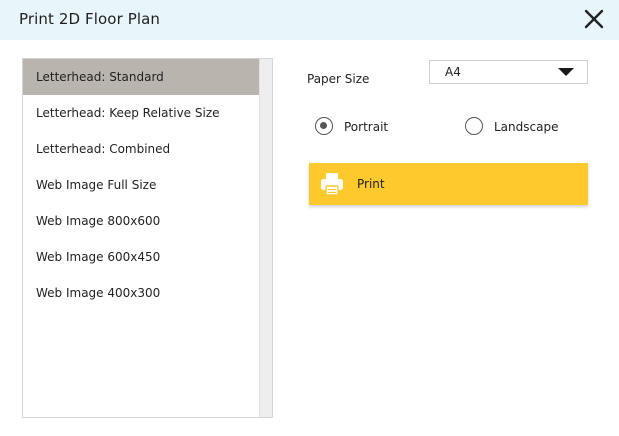 The image size is (619, 436). I want to click on radio-selected-dot, so click(323, 125).